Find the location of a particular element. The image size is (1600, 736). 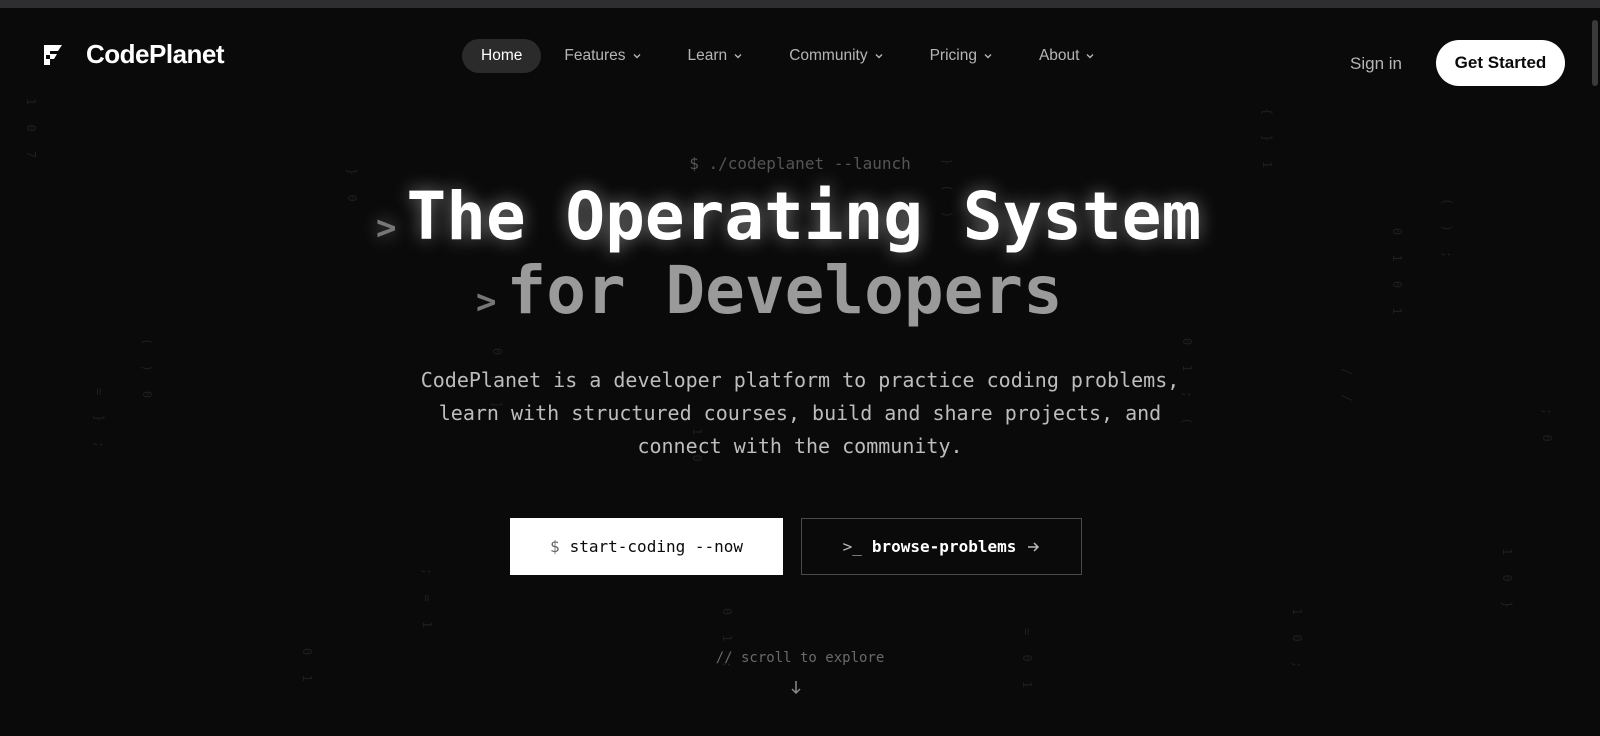

brand-logo: CodePlanet is located at coordinates (132, 54).